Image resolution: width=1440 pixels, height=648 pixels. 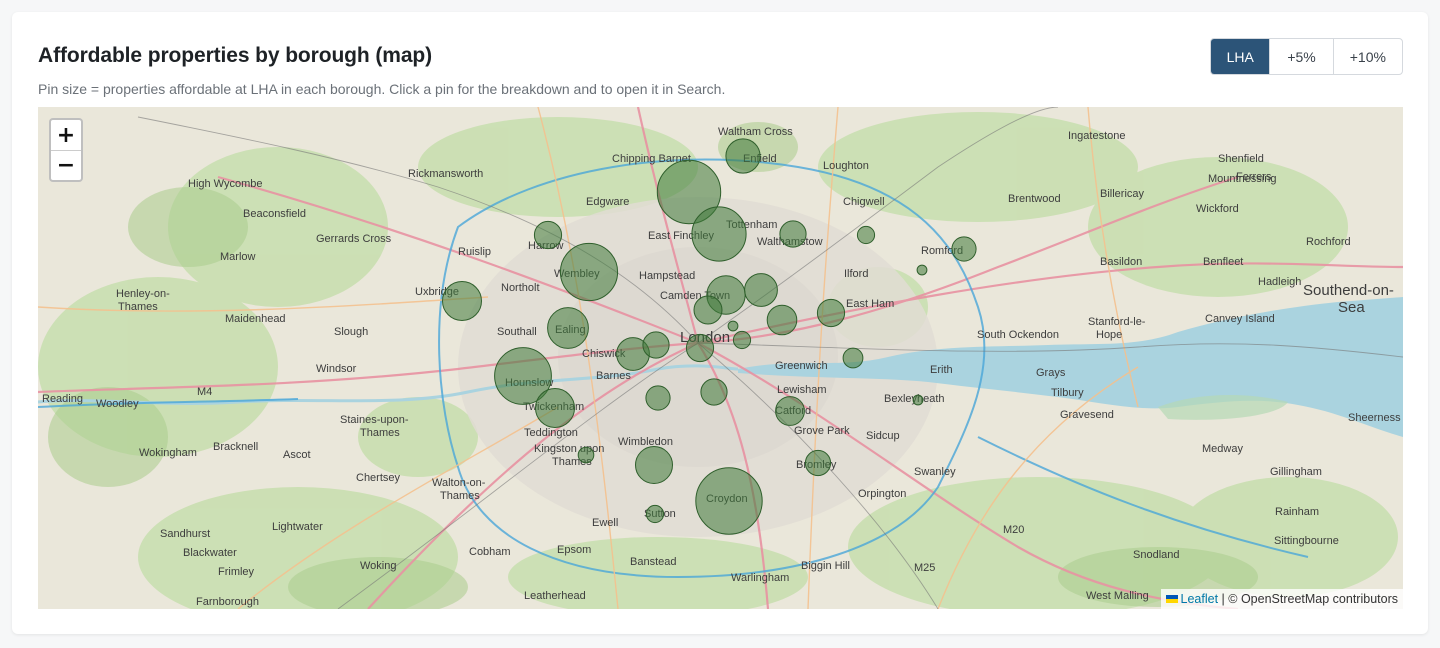 What do you see at coordinates (790, 411) in the screenshot?
I see `borough-pin-lewisham` at bounding box center [790, 411].